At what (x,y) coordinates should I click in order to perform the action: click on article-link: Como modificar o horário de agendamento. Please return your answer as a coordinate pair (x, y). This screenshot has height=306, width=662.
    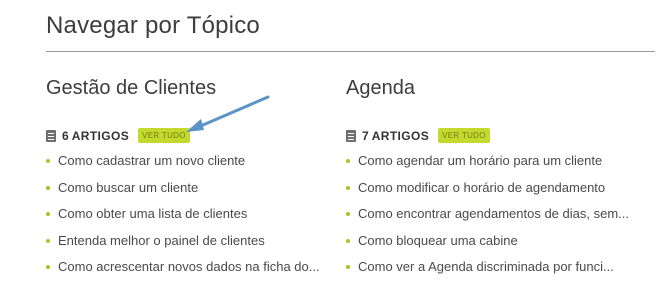
    Looking at the image, I should click on (481, 187).